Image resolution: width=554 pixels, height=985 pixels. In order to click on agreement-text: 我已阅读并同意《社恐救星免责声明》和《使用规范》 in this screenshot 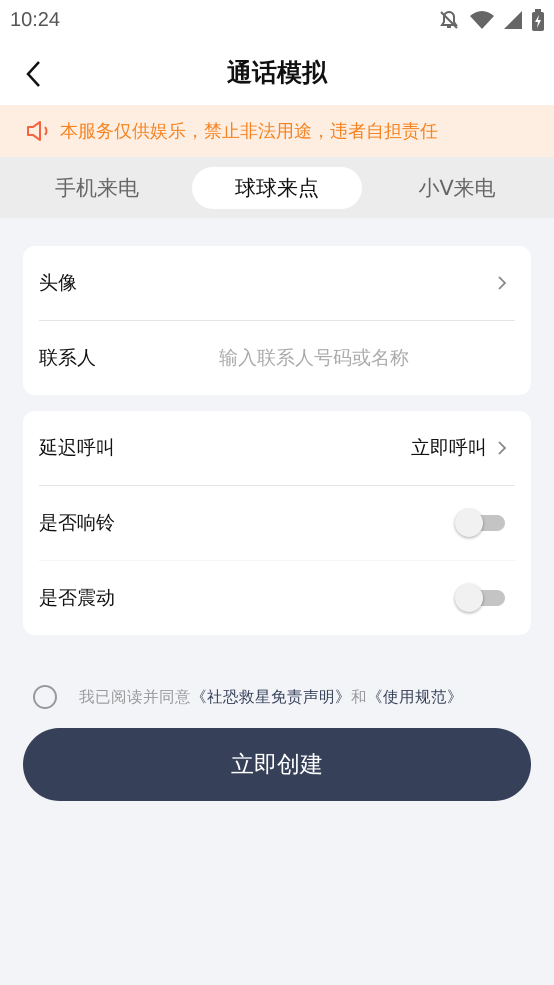, I will do `click(271, 697)`.